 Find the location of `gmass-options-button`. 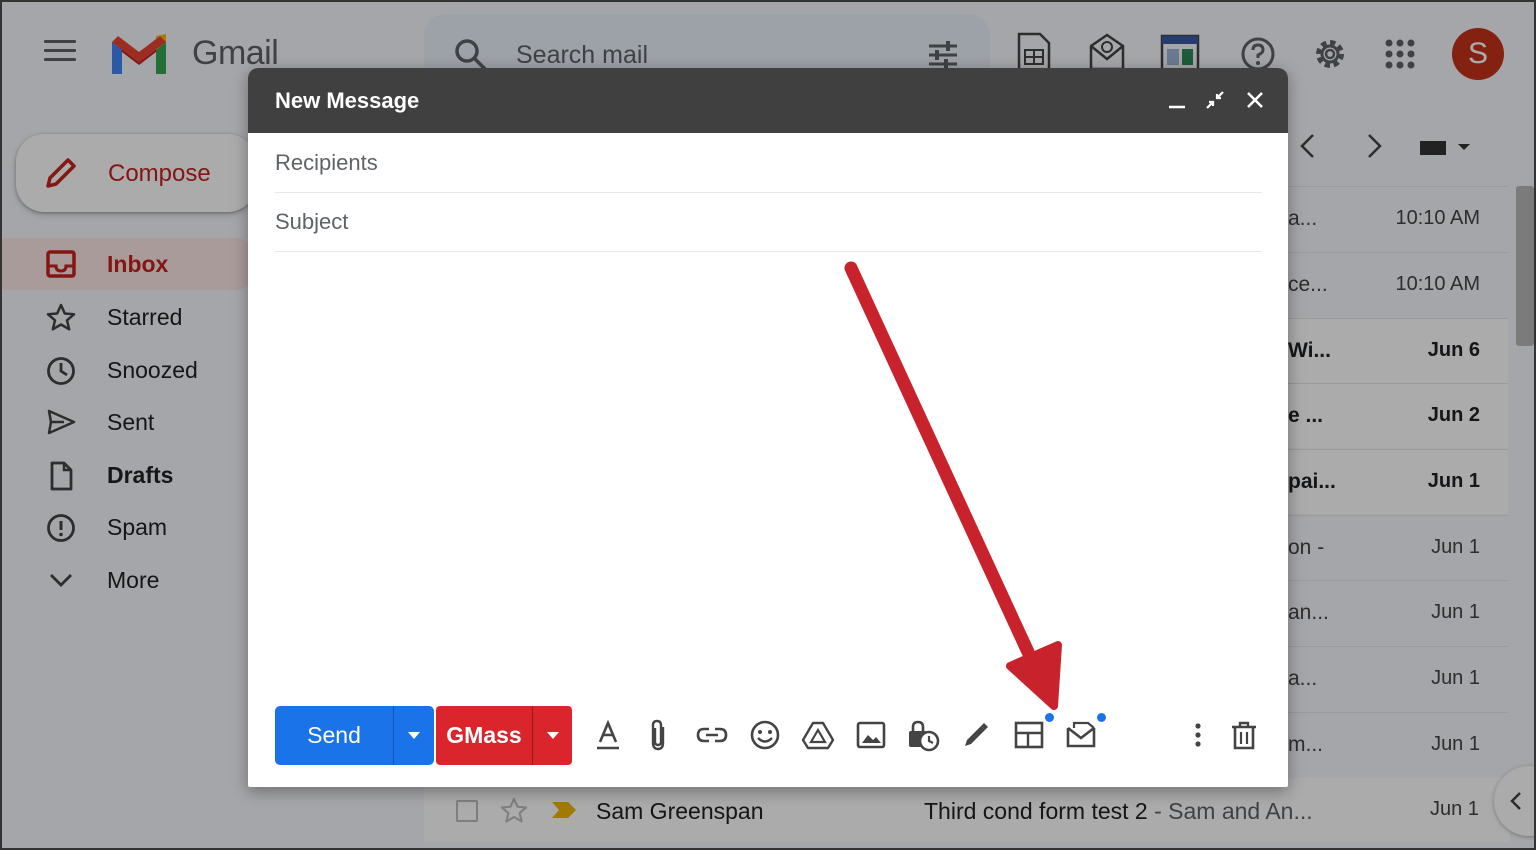

gmass-options-button is located at coordinates (552, 735).